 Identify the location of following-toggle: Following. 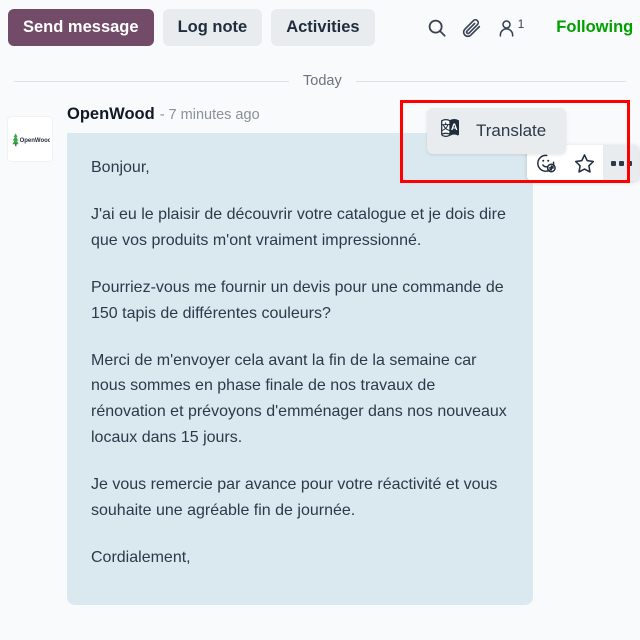
(594, 27).